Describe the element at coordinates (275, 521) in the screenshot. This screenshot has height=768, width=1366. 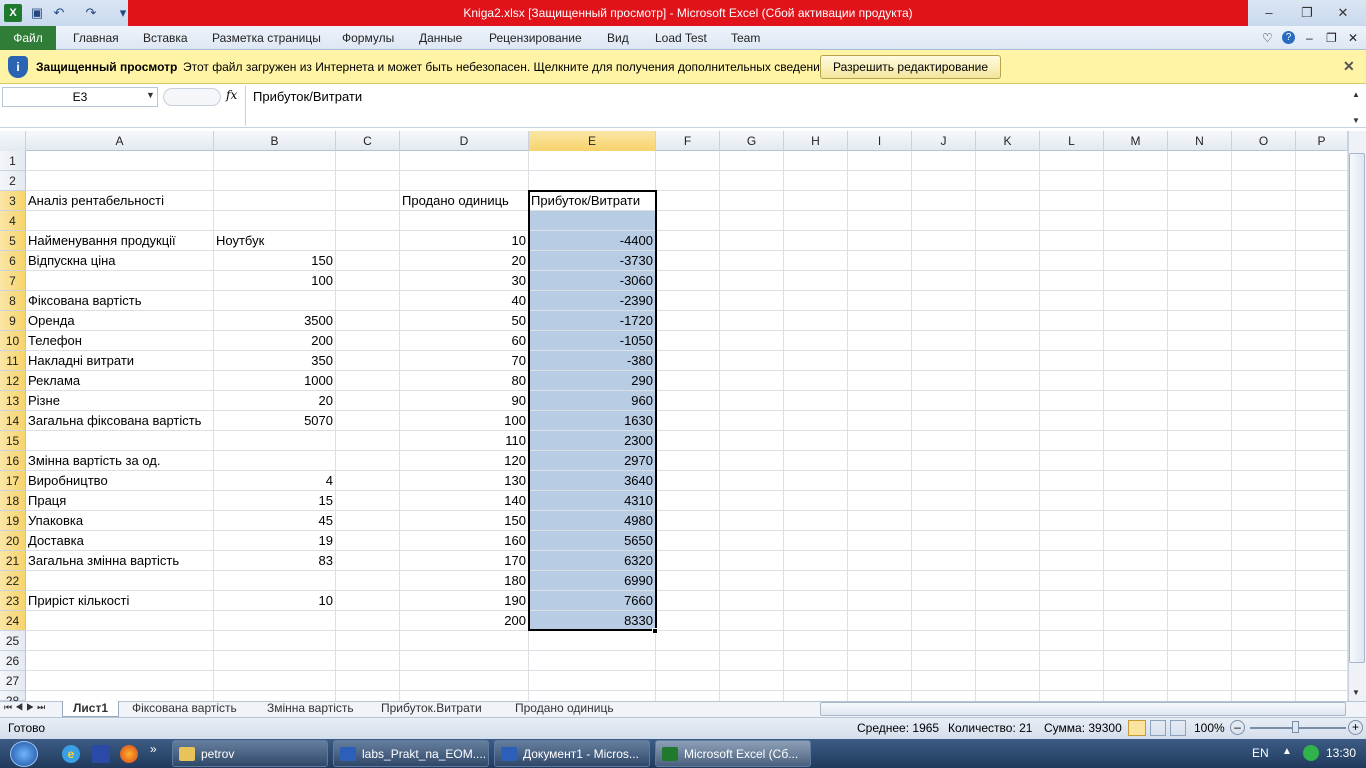
I see `cell-b19: 45` at that location.